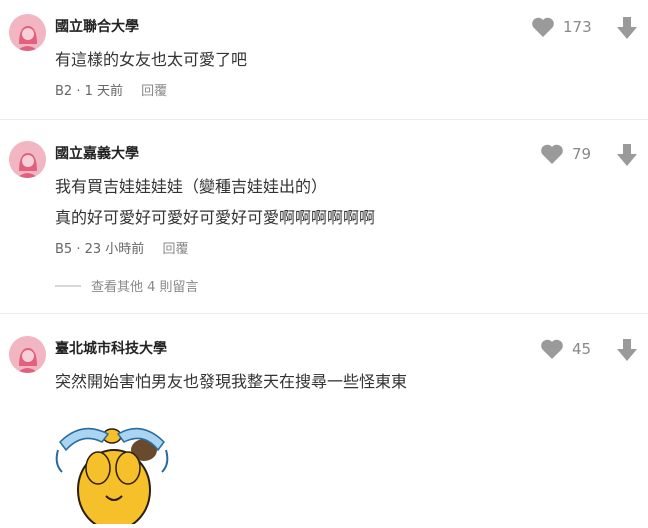 The image size is (648, 528). I want to click on comment-meta: B2 · 1 天前 回覆, so click(111, 89).